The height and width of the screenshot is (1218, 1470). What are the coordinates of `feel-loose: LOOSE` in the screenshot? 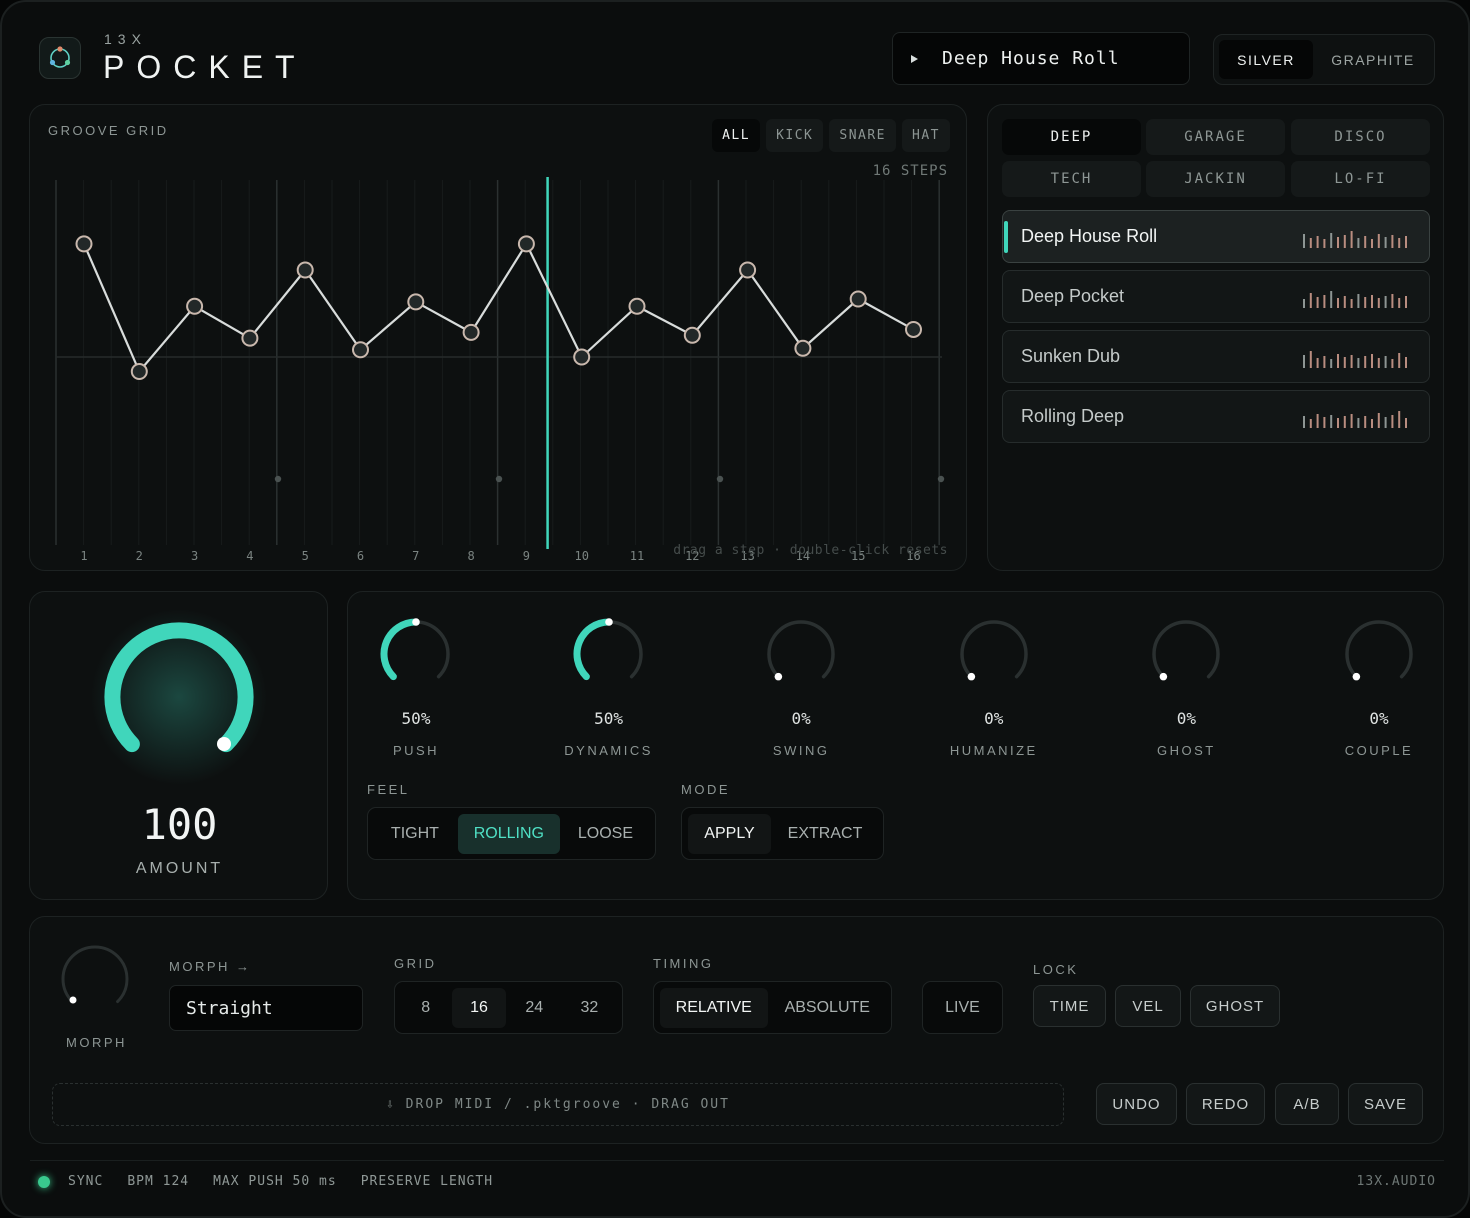 It's located at (605, 834).